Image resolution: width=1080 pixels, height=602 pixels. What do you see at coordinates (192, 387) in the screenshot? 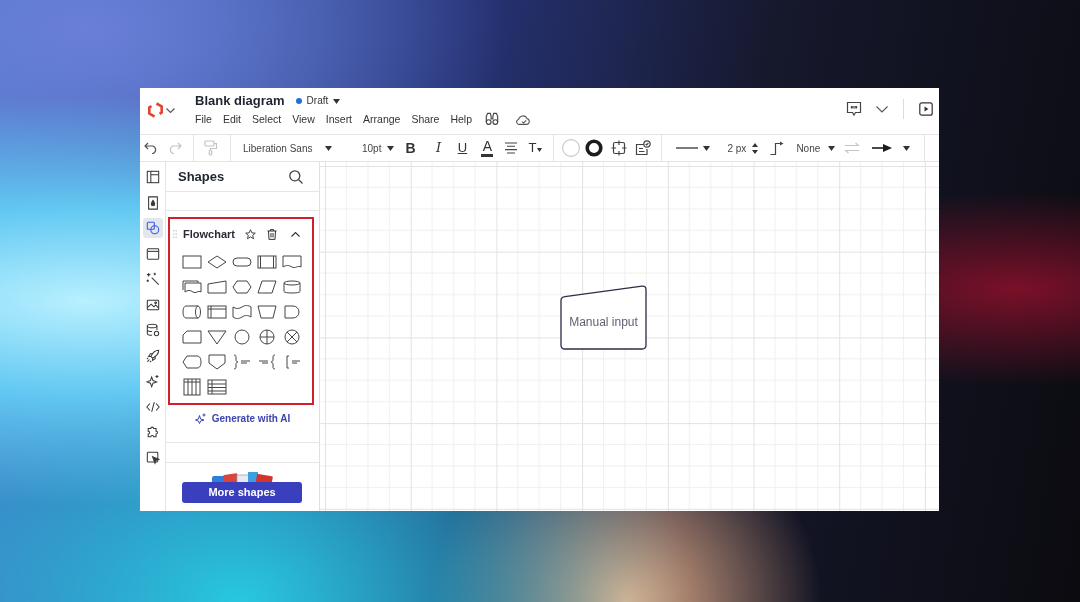
I see `column-table-icon` at bounding box center [192, 387].